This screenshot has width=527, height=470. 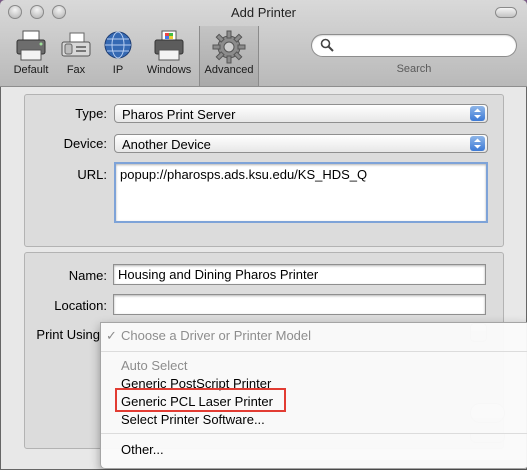 I want to click on window-title: Add Printer, so click(x=263, y=12).